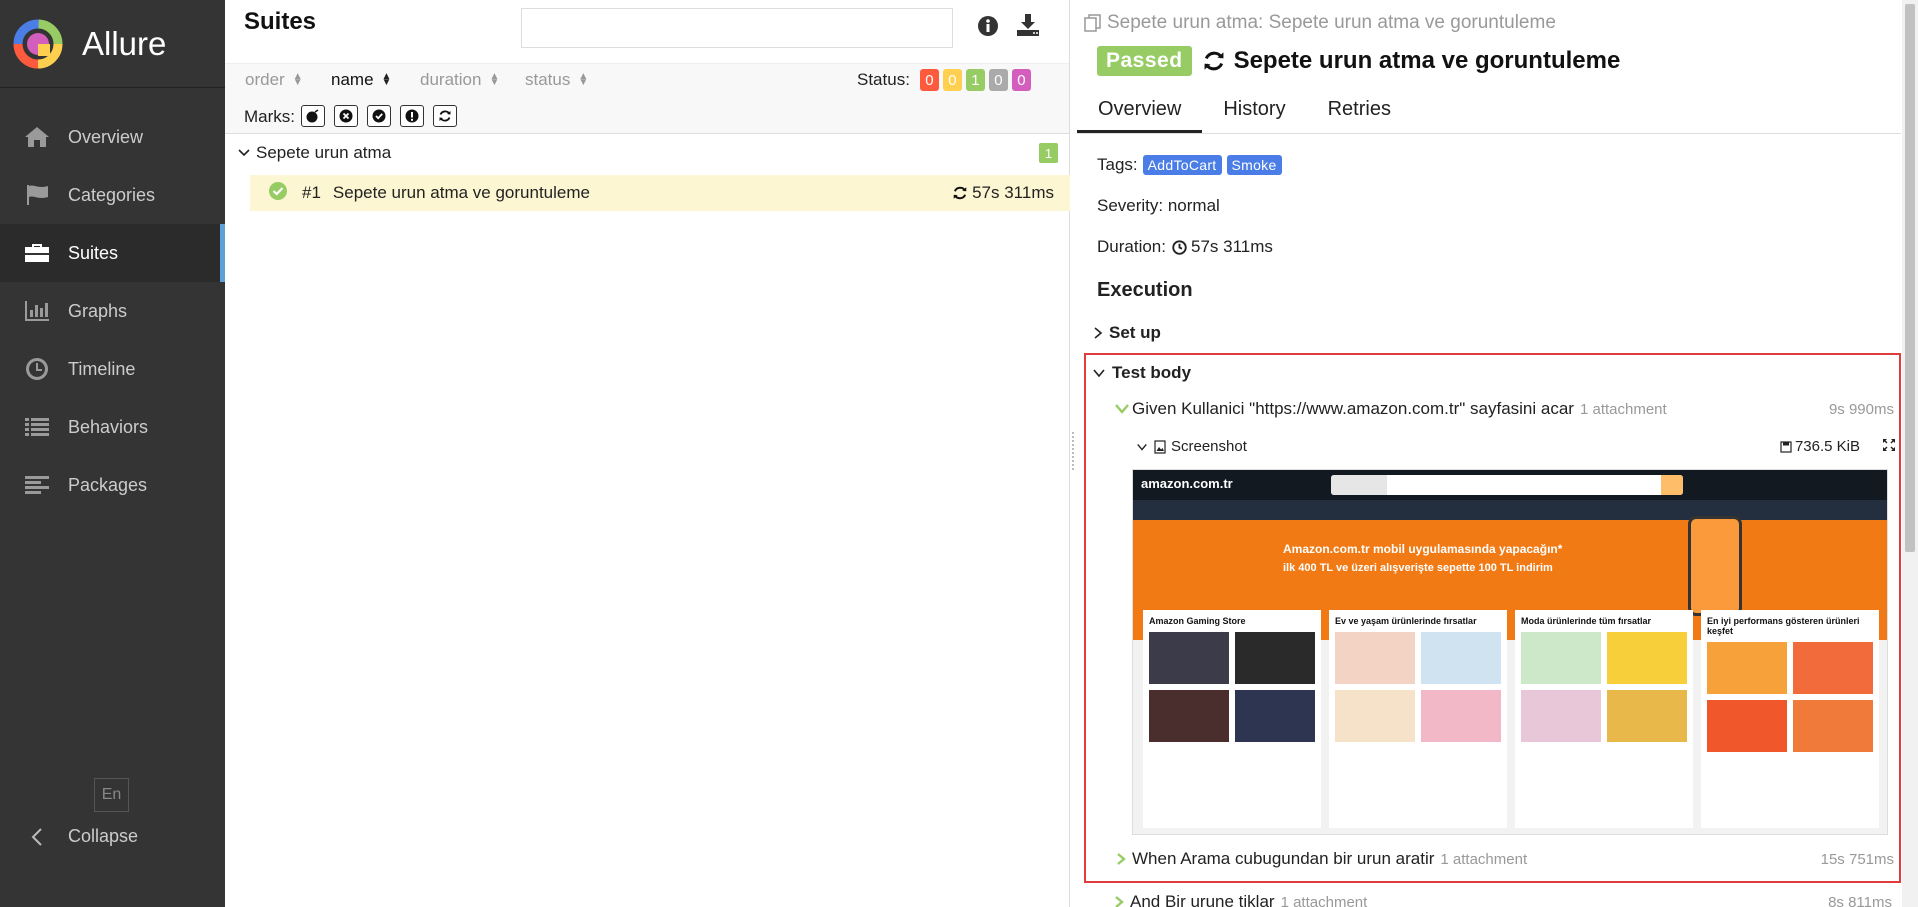 This screenshot has height=907, width=1918. What do you see at coordinates (647, 117) in the screenshot?
I see `marks-bar: Marks:` at bounding box center [647, 117].